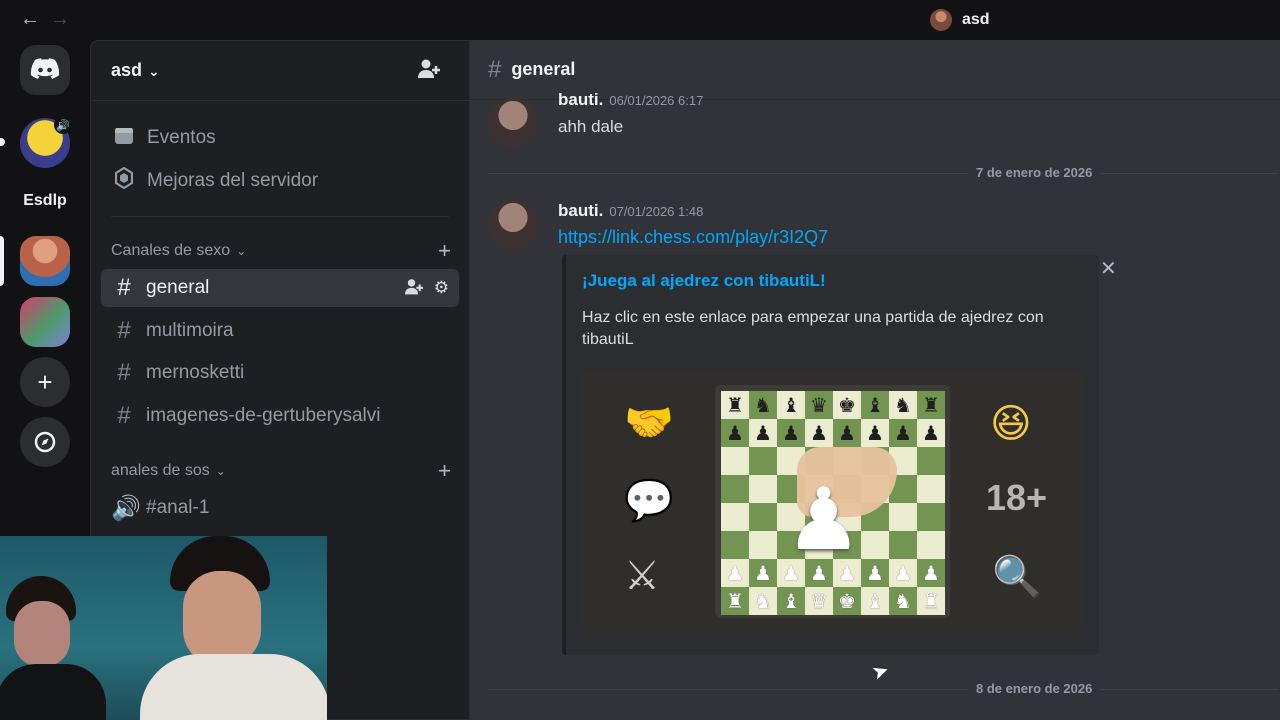 The image size is (1280, 720). I want to click on message-author: bauti. 07/01/2026 1:48, so click(630, 211).